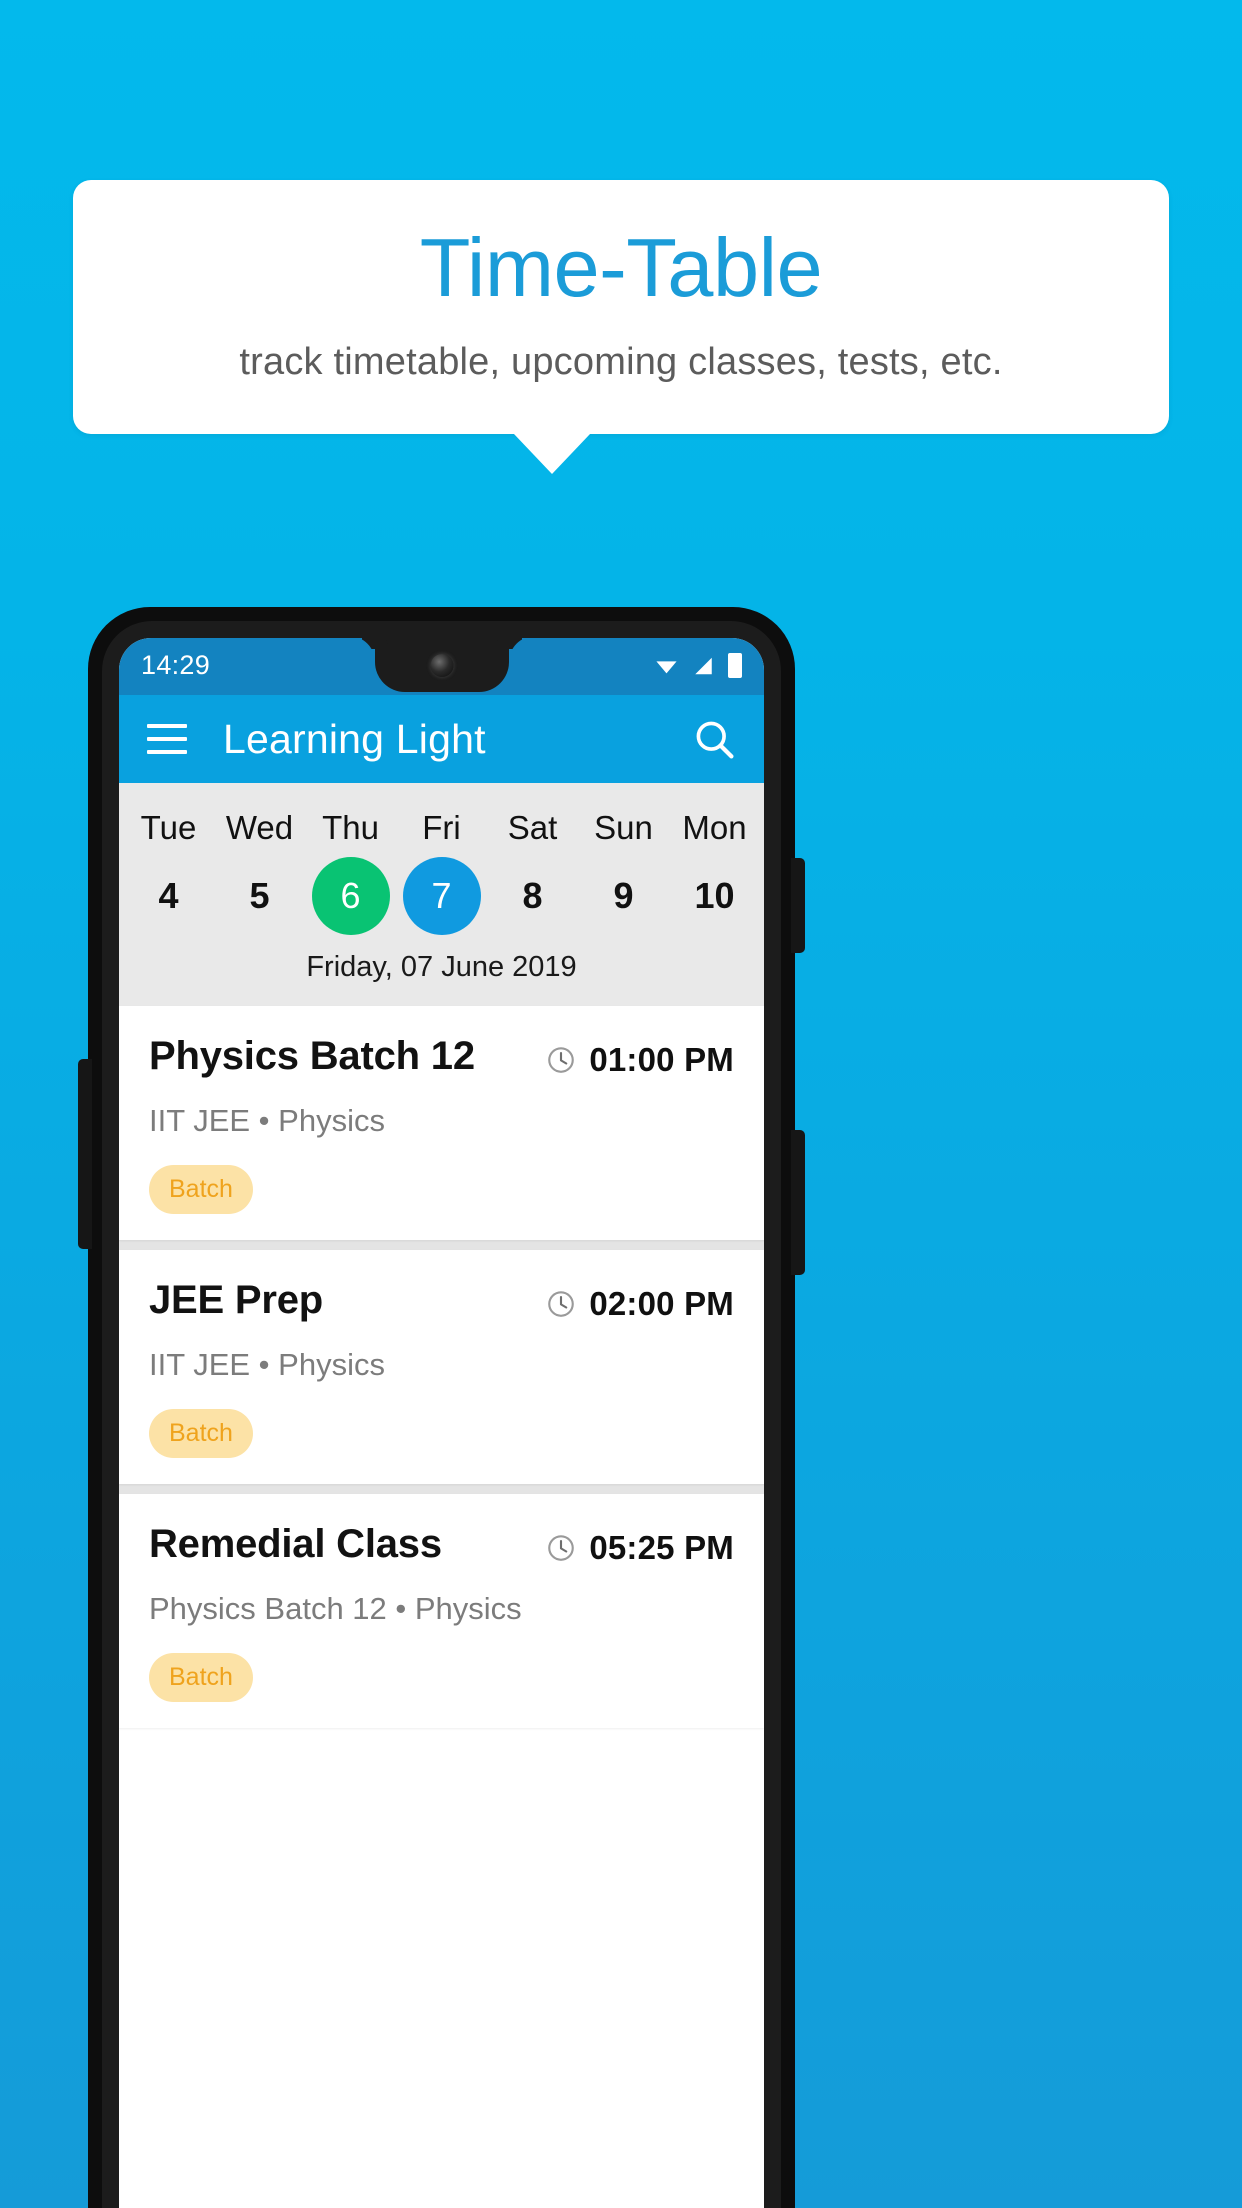 This screenshot has height=2208, width=1242. Describe the element at coordinates (335, 1608) in the screenshot. I see `class-subtitle: Physics Batch 12 • Physics` at that location.